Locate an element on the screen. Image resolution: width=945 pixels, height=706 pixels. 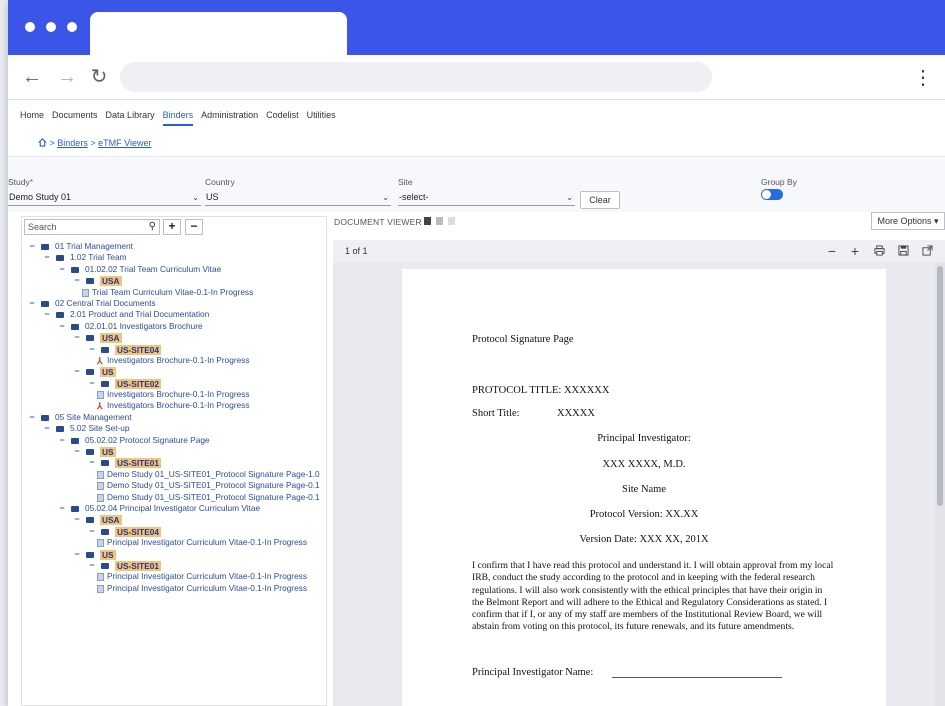
site-select: -select- ⌄ is located at coordinates (486, 198).